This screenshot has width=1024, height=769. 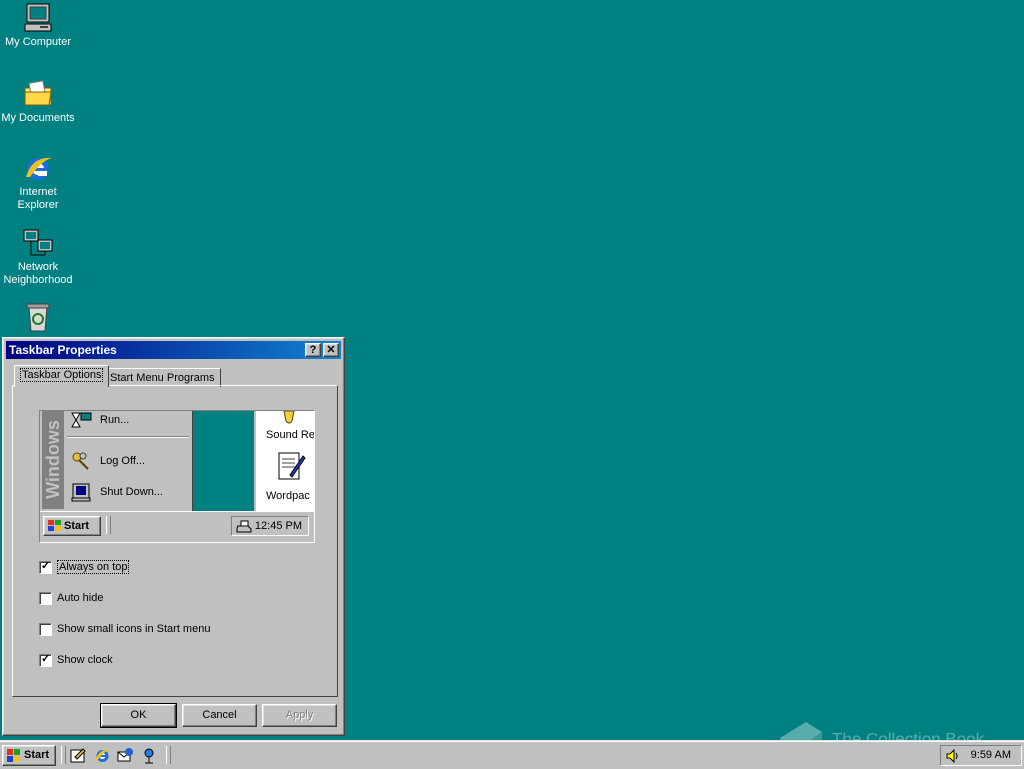 What do you see at coordinates (38, 257) in the screenshot?
I see `desktop-icon-network-neighborhood: Network Neighborhood` at bounding box center [38, 257].